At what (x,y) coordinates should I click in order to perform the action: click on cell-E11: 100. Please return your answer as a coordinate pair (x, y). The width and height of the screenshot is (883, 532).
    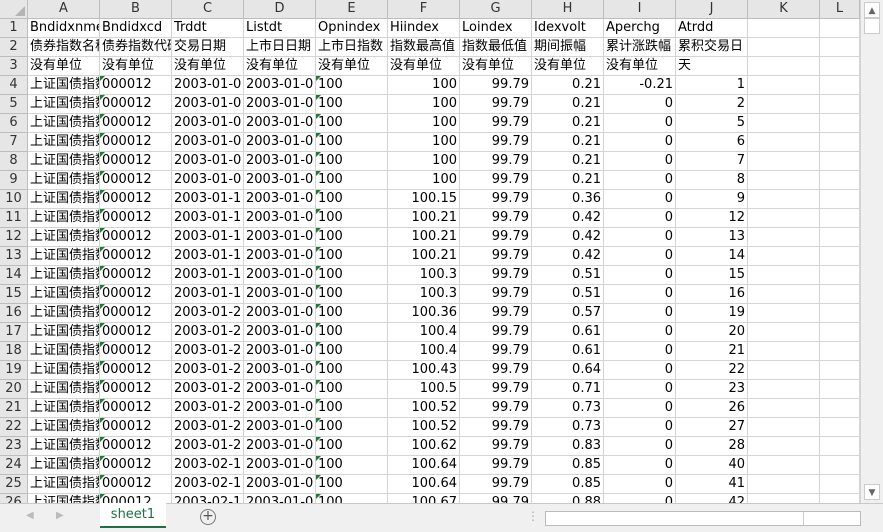
    Looking at the image, I should click on (352, 218).